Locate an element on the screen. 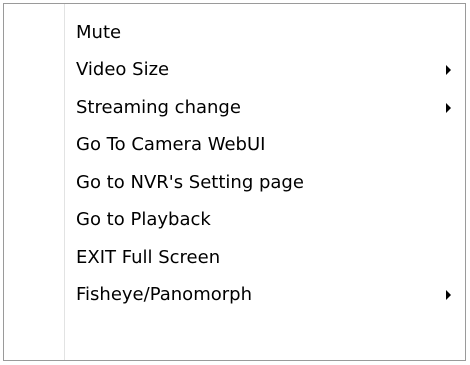 The height and width of the screenshot is (365, 470). menu-item-exit-full-screen: EXIT Full Screen is located at coordinates (234, 258).